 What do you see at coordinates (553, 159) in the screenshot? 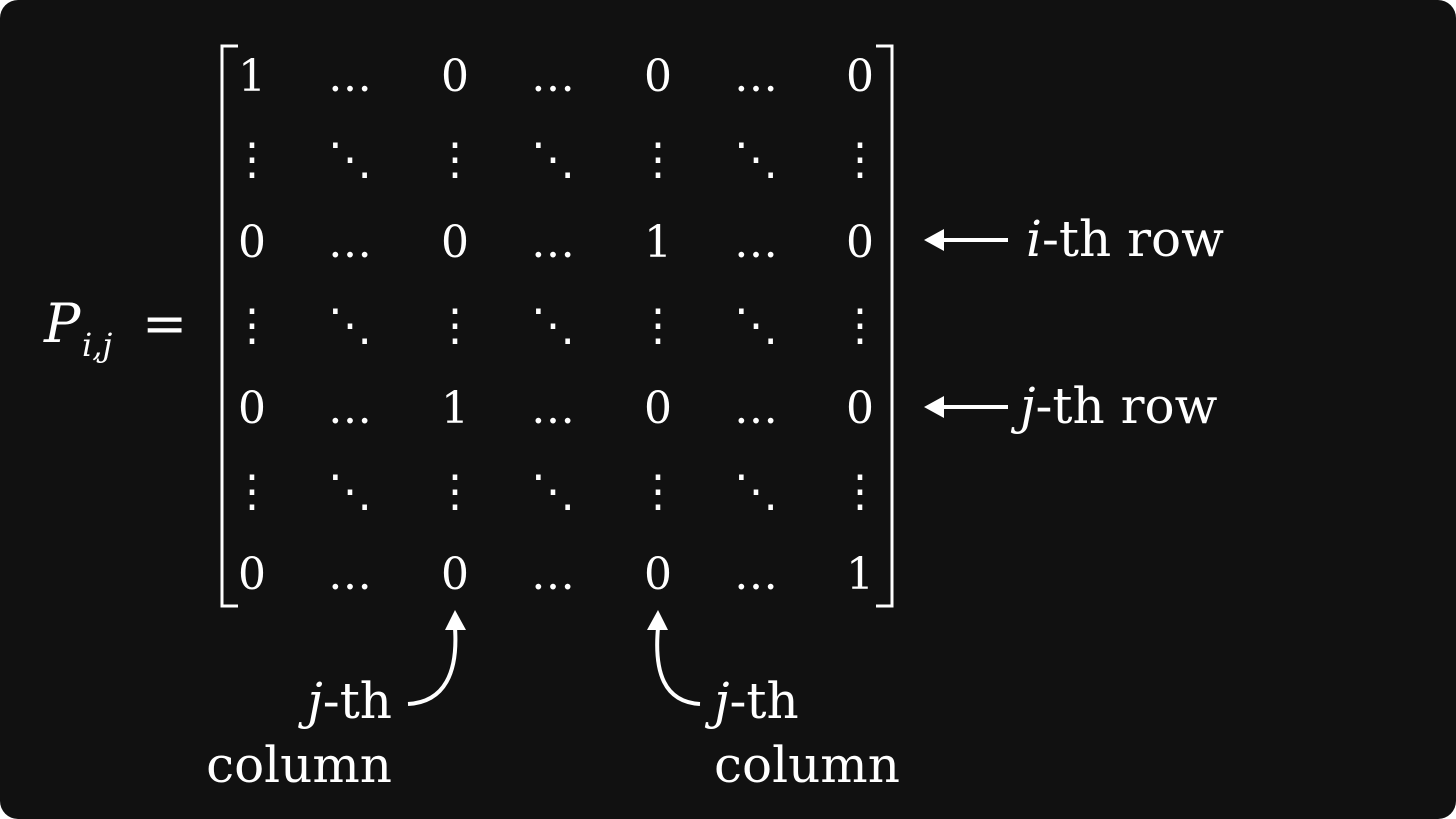
I see `matrix-cell-r1-c3: ⋱` at bounding box center [553, 159].